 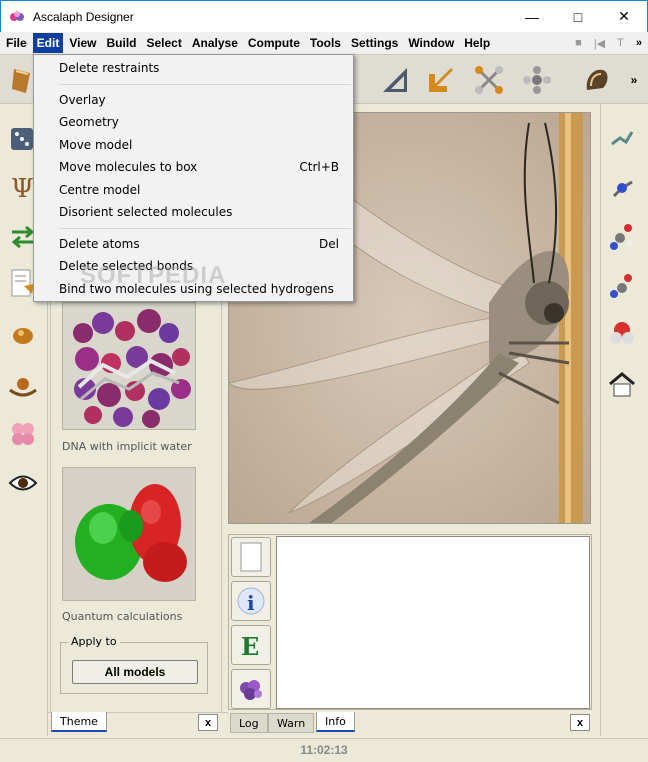 I want to click on menu-edit: Edit, so click(x=48, y=43).